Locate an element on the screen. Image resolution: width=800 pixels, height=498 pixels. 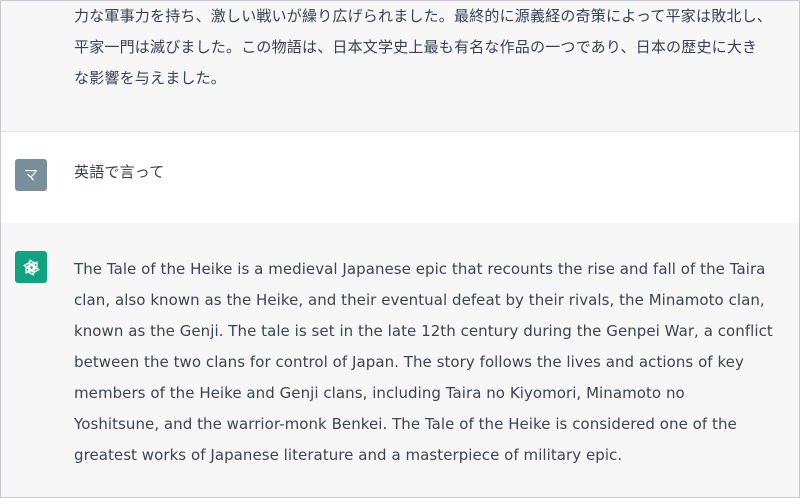
message-text: 英語で言って is located at coordinates (119, 172).